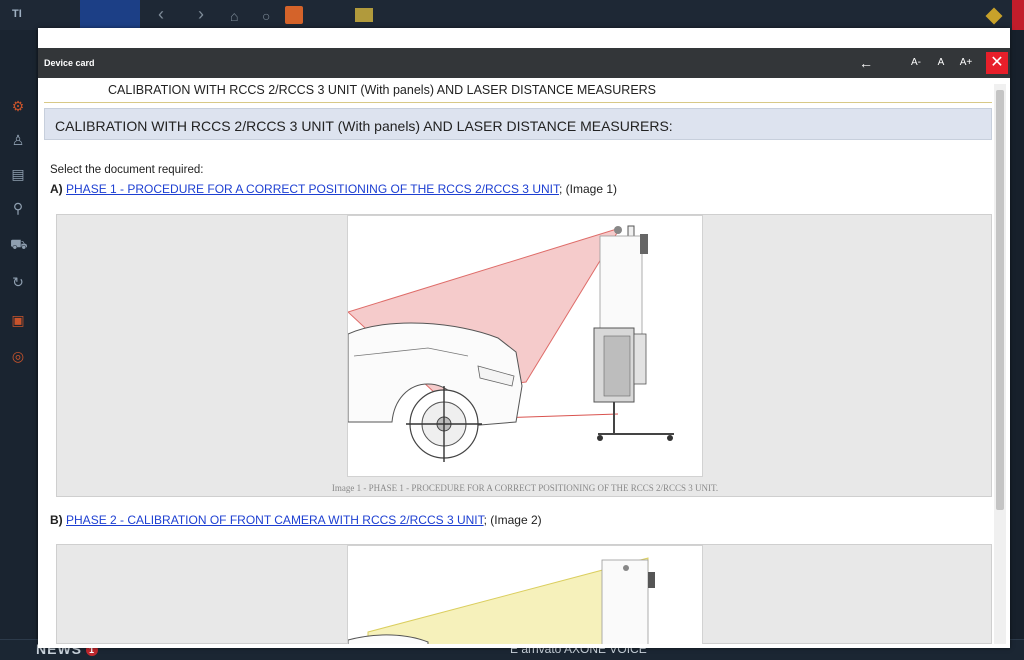 The height and width of the screenshot is (660, 1024). What do you see at coordinates (1000, 300) in the screenshot?
I see `scrollbar-thumb` at bounding box center [1000, 300].